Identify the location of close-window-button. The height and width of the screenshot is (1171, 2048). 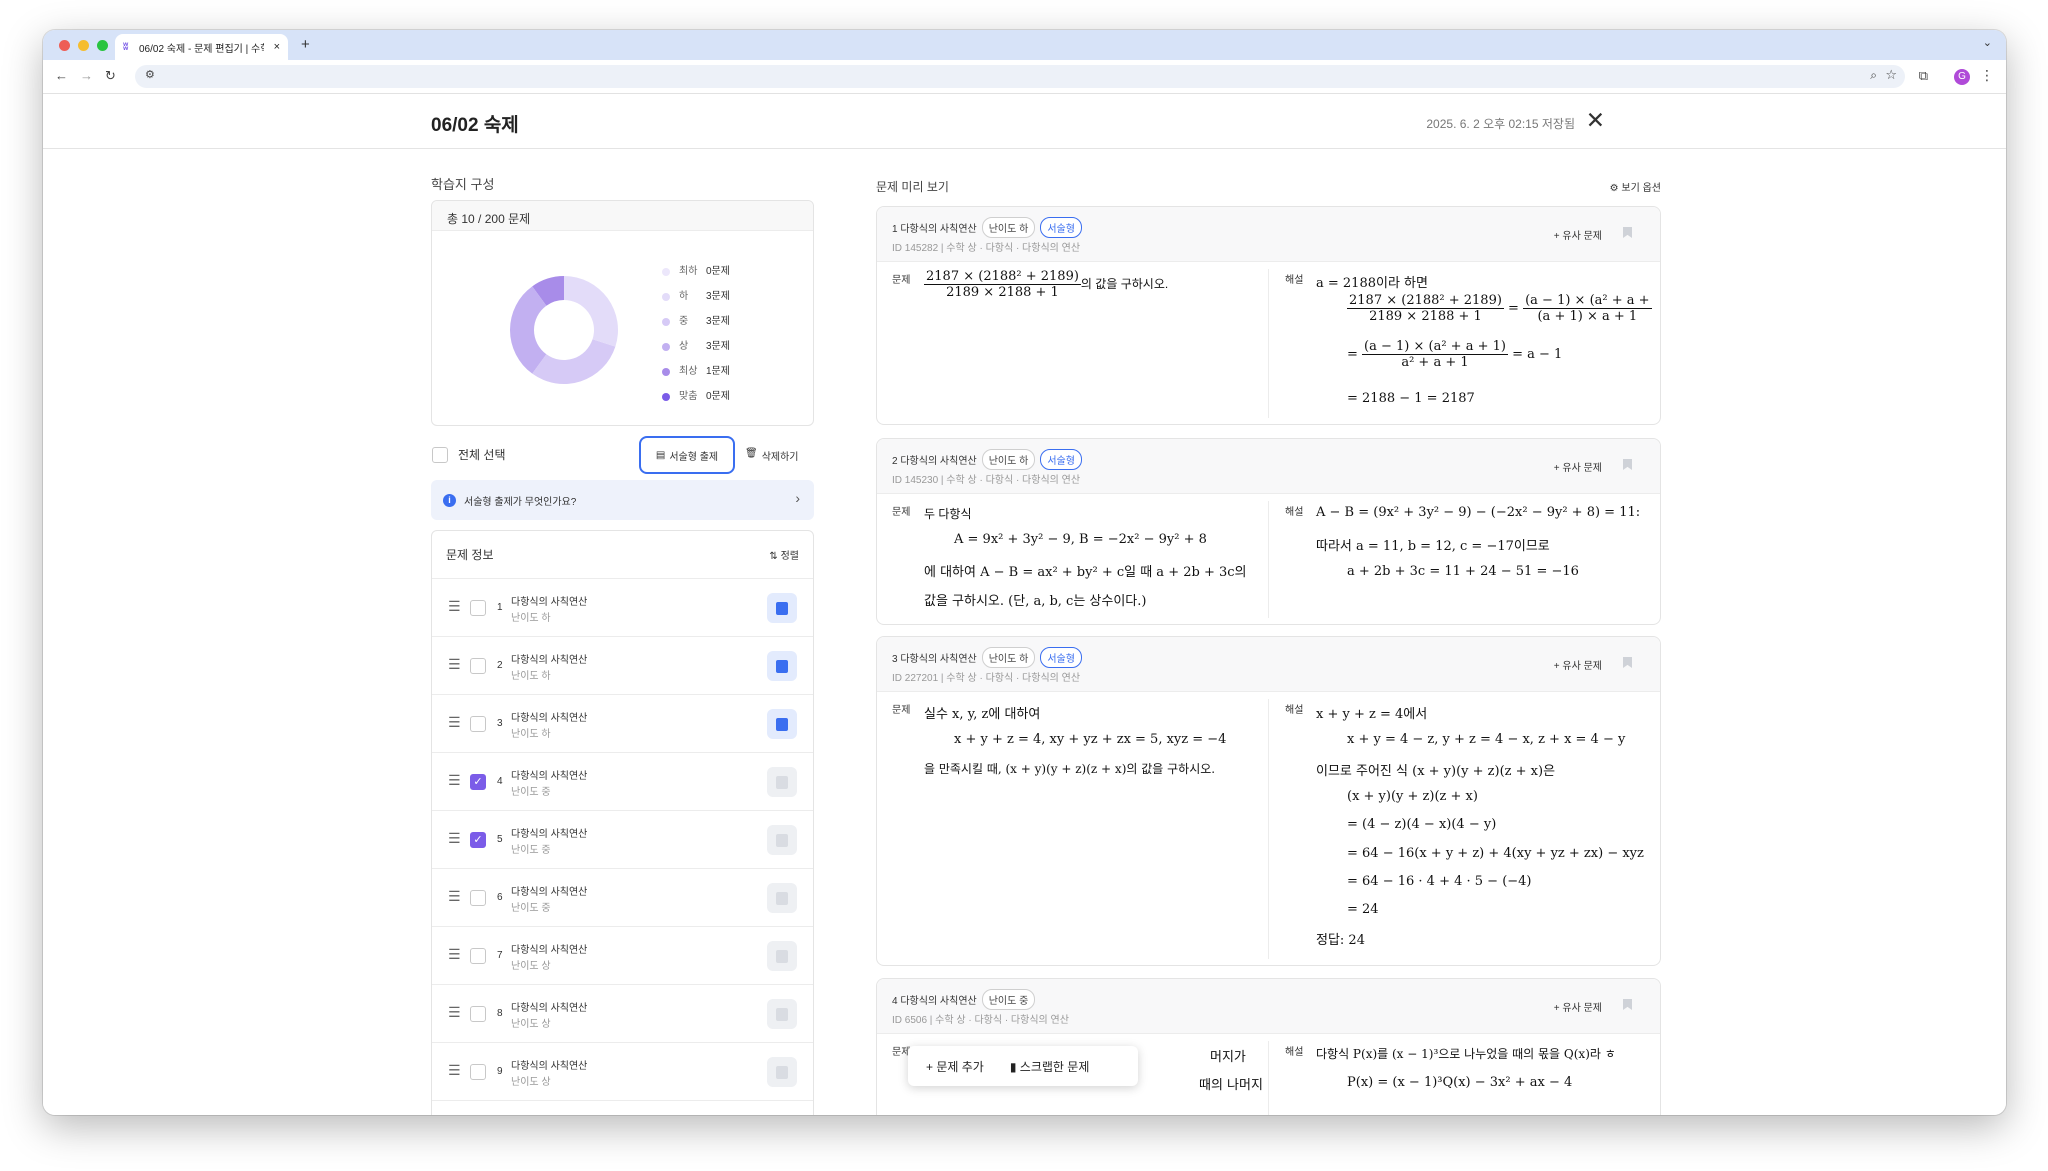
(64, 45).